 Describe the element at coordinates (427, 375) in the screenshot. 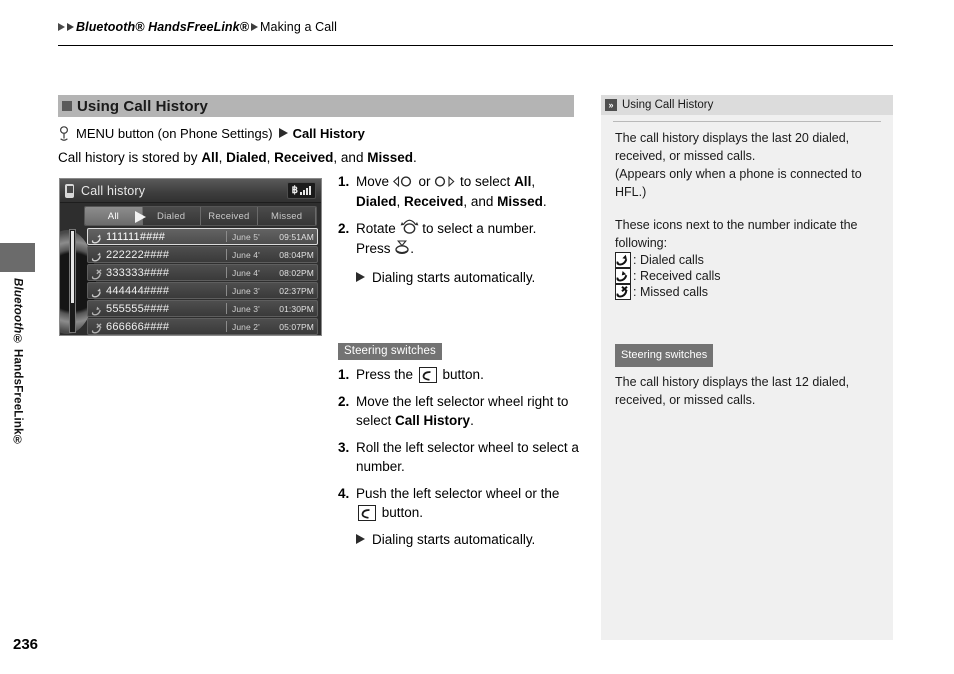

I see `pick-up-call-button-icon` at that location.